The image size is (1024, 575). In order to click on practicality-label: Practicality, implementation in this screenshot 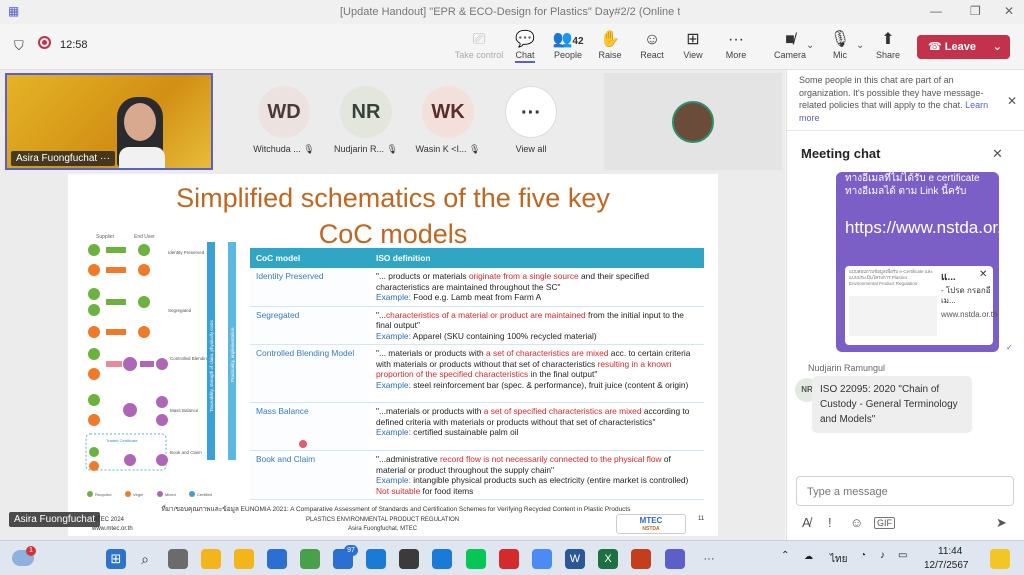, I will do `click(232, 354)`.